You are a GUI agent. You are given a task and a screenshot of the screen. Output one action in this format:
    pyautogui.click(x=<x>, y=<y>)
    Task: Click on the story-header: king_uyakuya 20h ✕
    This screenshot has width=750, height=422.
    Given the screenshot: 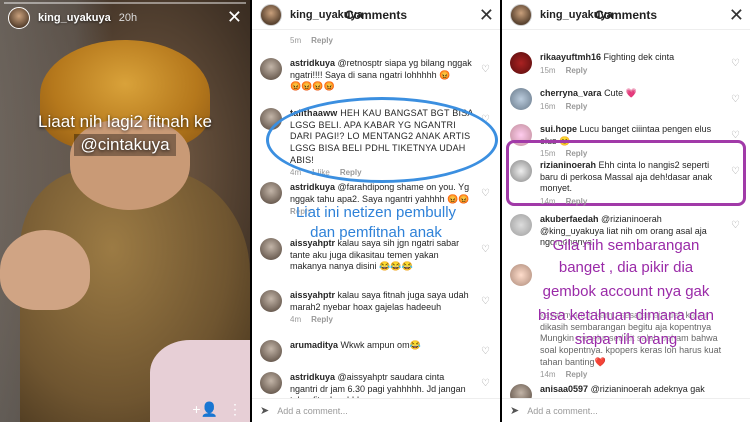 What is the action you would take?
    pyautogui.click(x=125, y=18)
    